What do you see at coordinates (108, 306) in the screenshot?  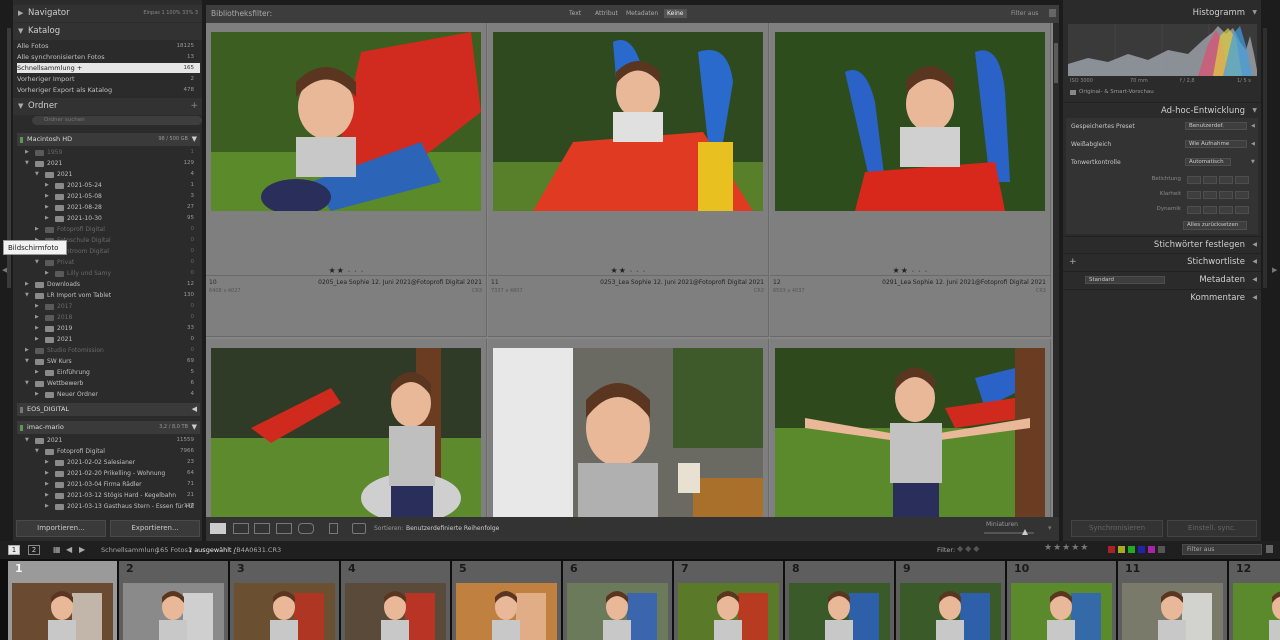 I see `folder-item: ▶ 2017 0` at bounding box center [108, 306].